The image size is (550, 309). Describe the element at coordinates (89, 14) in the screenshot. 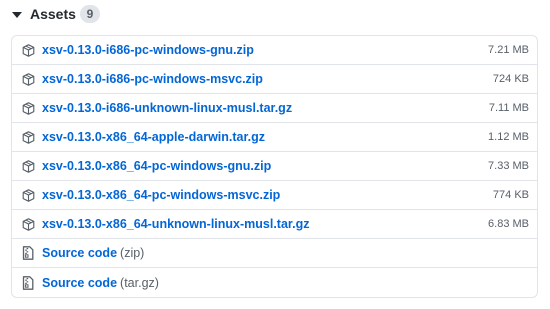

I see `assets-count-badge: 9` at that location.